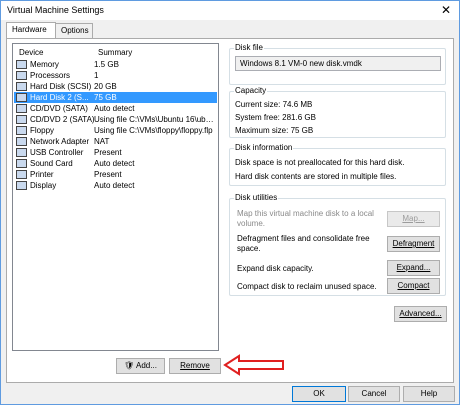  Describe the element at coordinates (21, 130) in the screenshot. I see `floppy-icon` at that location.